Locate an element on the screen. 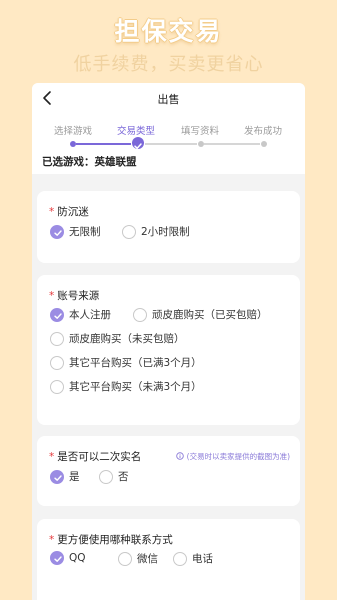 Image resolution: width=337 pixels, height=600 pixels. option-label: 2小时限制 is located at coordinates (165, 232).